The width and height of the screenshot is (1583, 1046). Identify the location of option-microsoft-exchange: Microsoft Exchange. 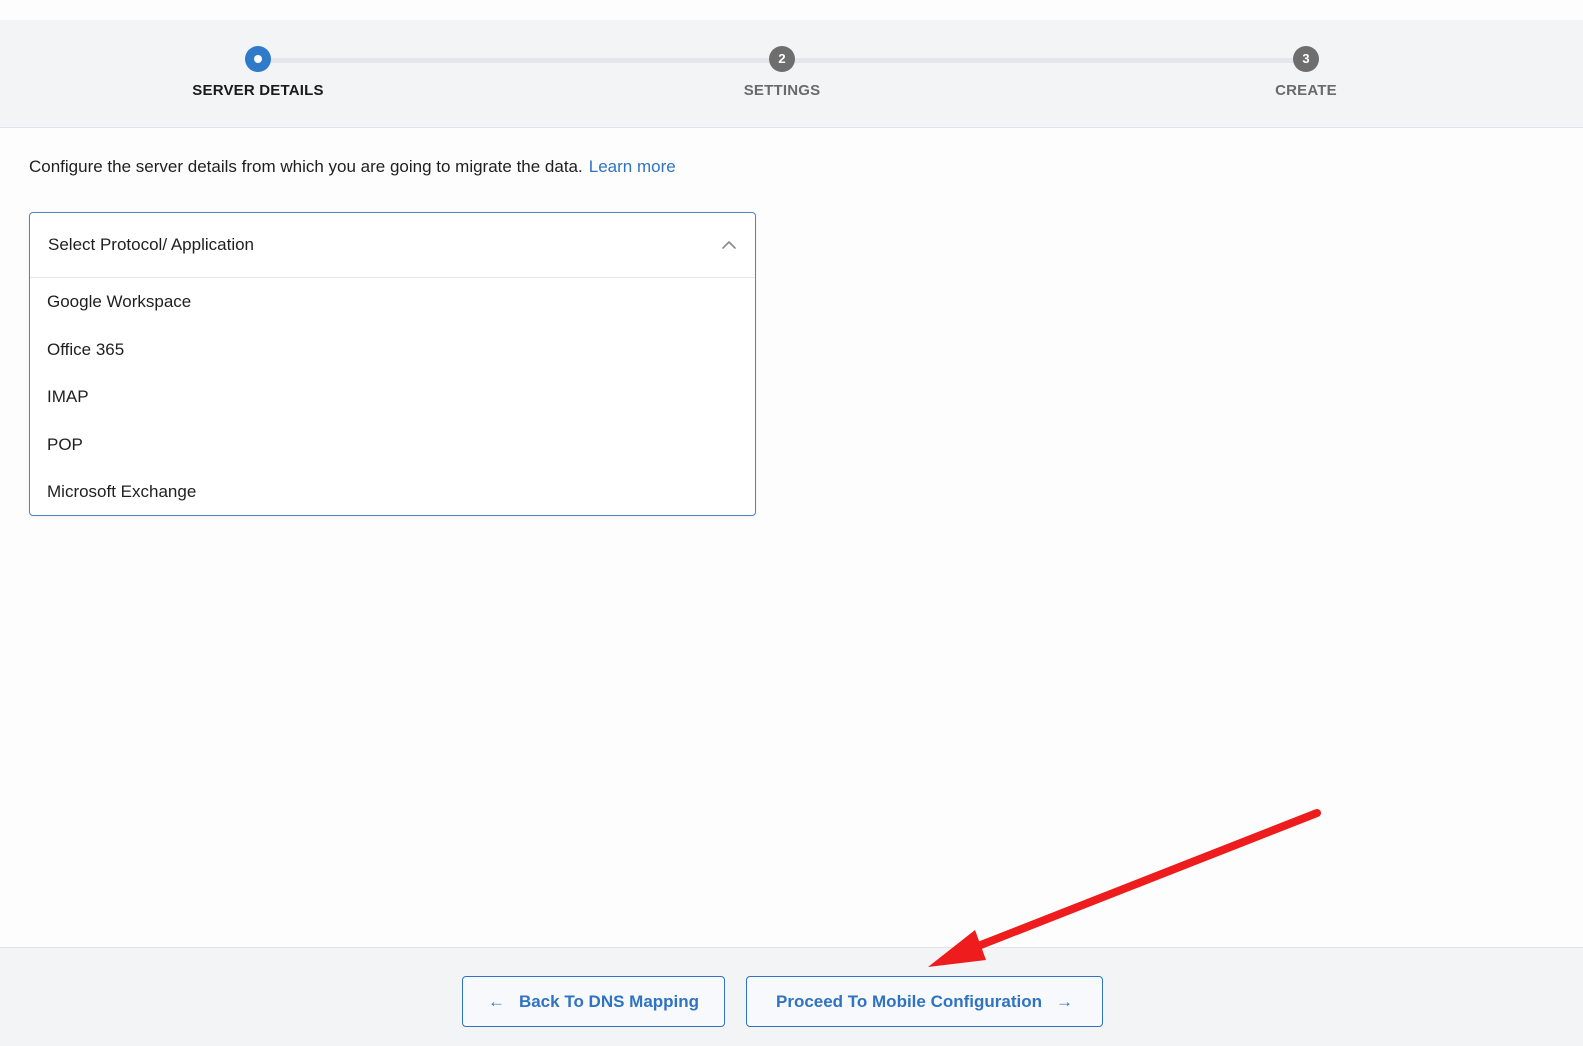
(392, 492).